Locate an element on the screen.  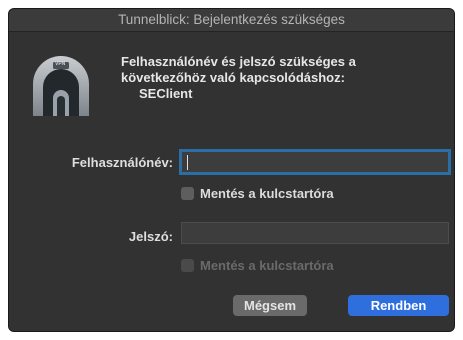
save-username-label: Mentés a kulcstartóra is located at coordinates (267, 193).